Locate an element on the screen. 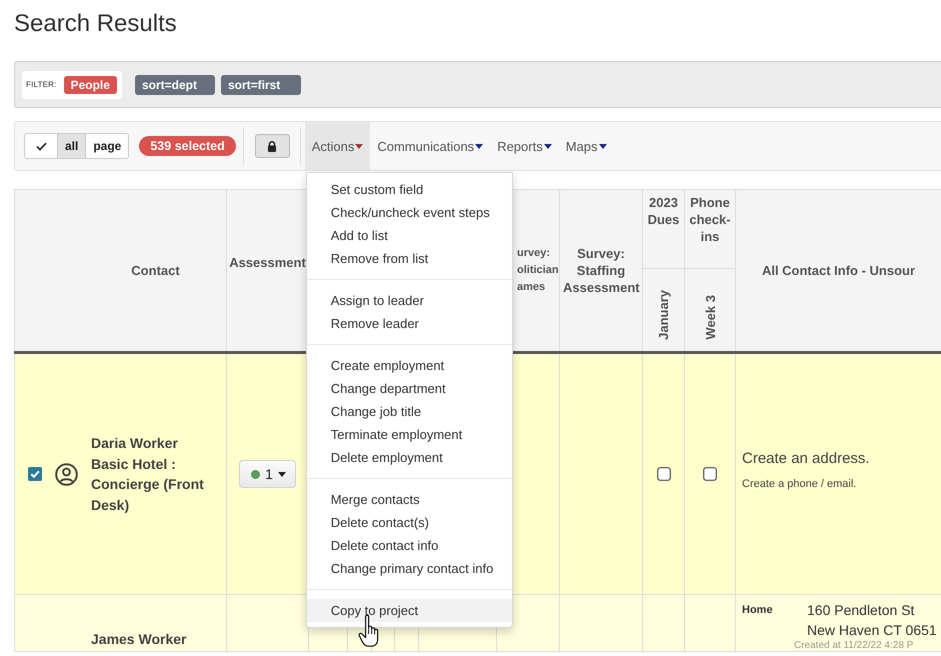 Image resolution: width=941 pixels, height=656 pixels. menu-item: Add to list is located at coordinates (409, 235).